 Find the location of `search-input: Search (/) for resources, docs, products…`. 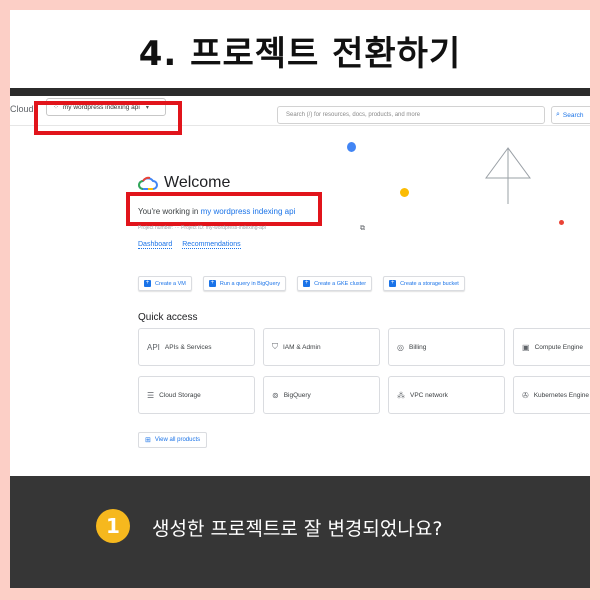

search-input: Search (/) for resources, docs, products… is located at coordinates (411, 115).